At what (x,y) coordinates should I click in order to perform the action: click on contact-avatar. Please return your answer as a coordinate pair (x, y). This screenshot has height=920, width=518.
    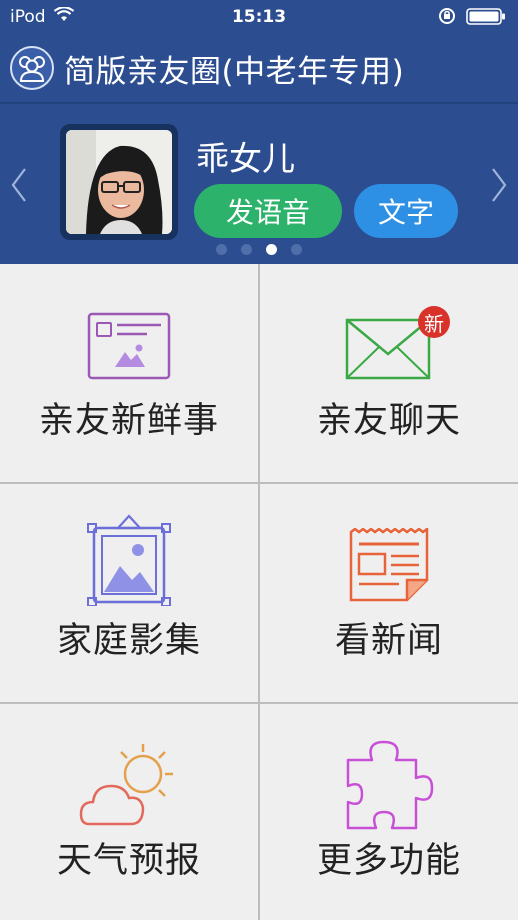
    Looking at the image, I should click on (119, 182).